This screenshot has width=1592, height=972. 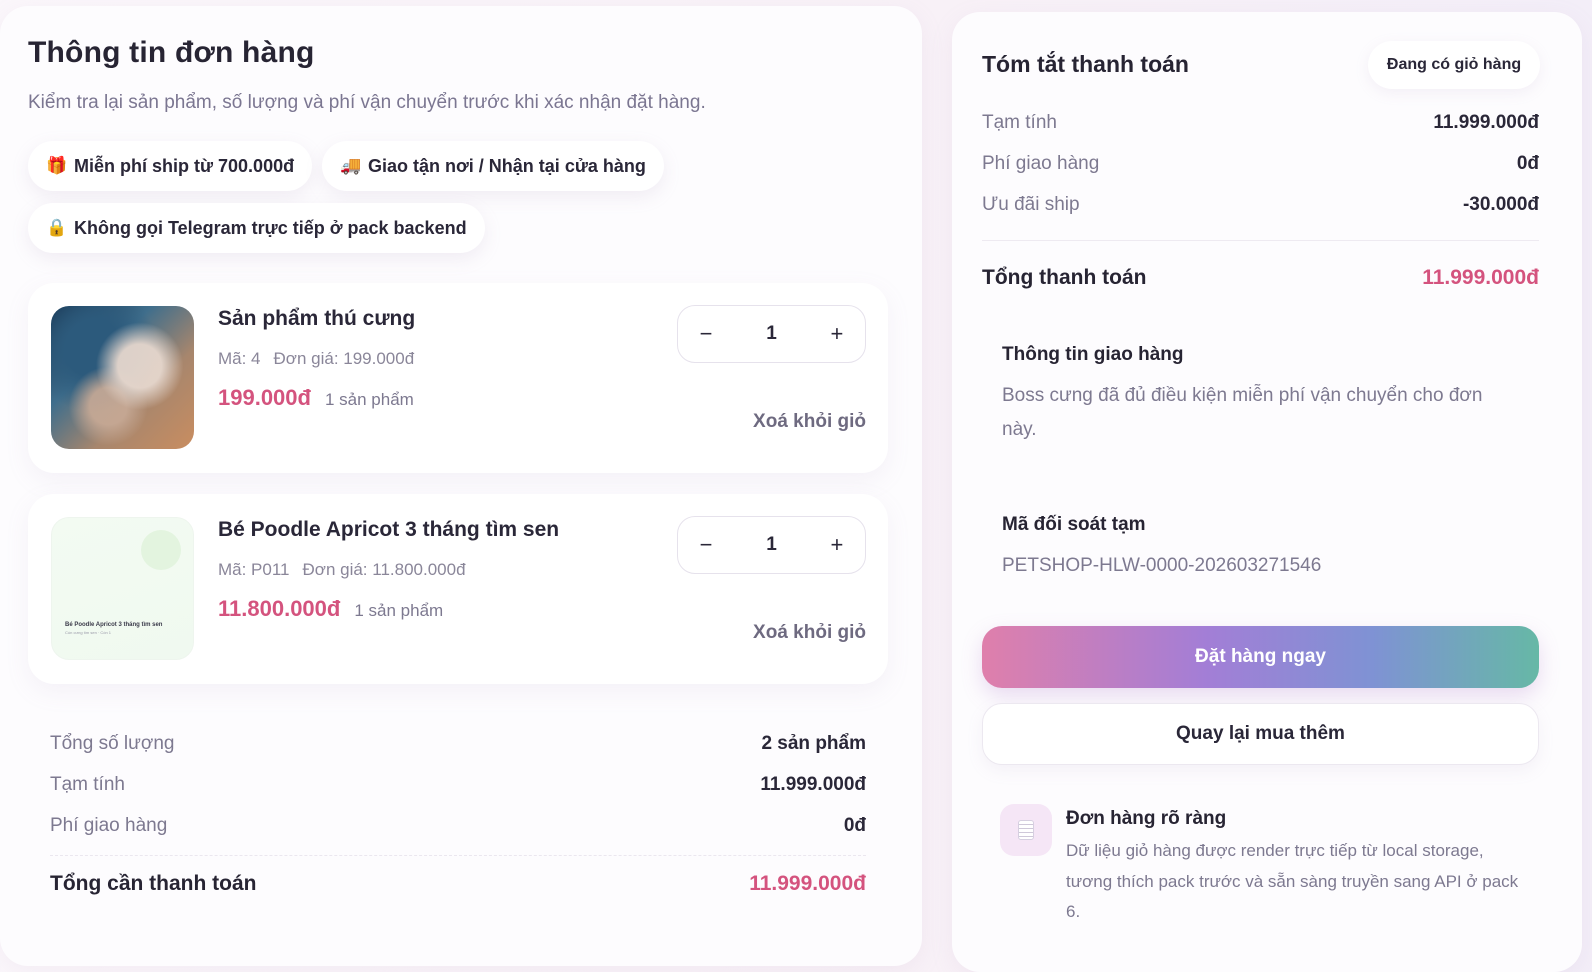 I want to click on summary-value: 0đ, so click(x=854, y=825).